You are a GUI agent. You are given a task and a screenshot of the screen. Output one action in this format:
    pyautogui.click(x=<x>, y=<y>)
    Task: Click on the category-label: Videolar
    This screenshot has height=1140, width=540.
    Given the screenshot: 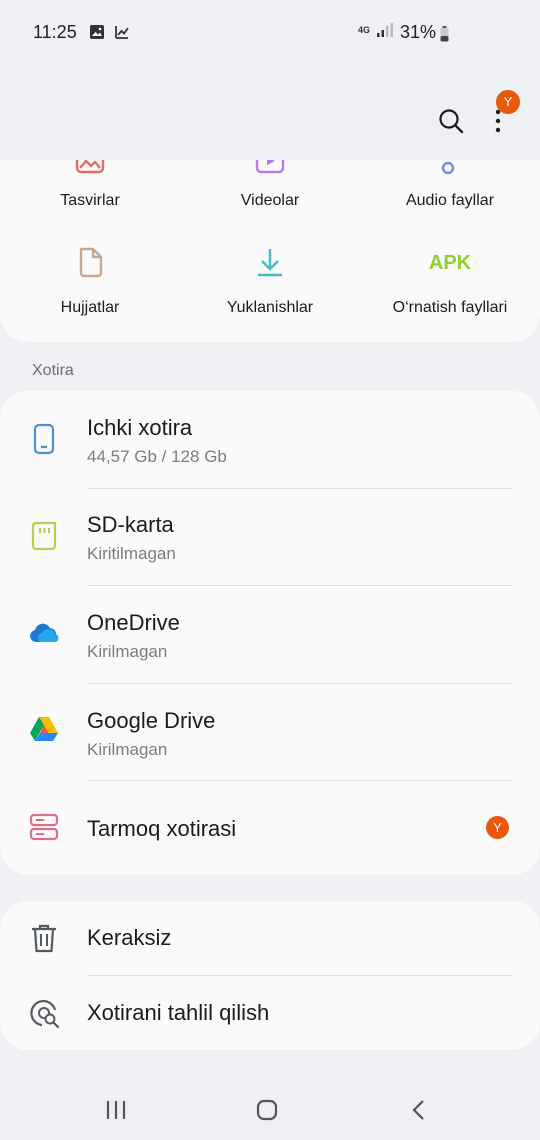 What is the action you would take?
    pyautogui.click(x=270, y=200)
    